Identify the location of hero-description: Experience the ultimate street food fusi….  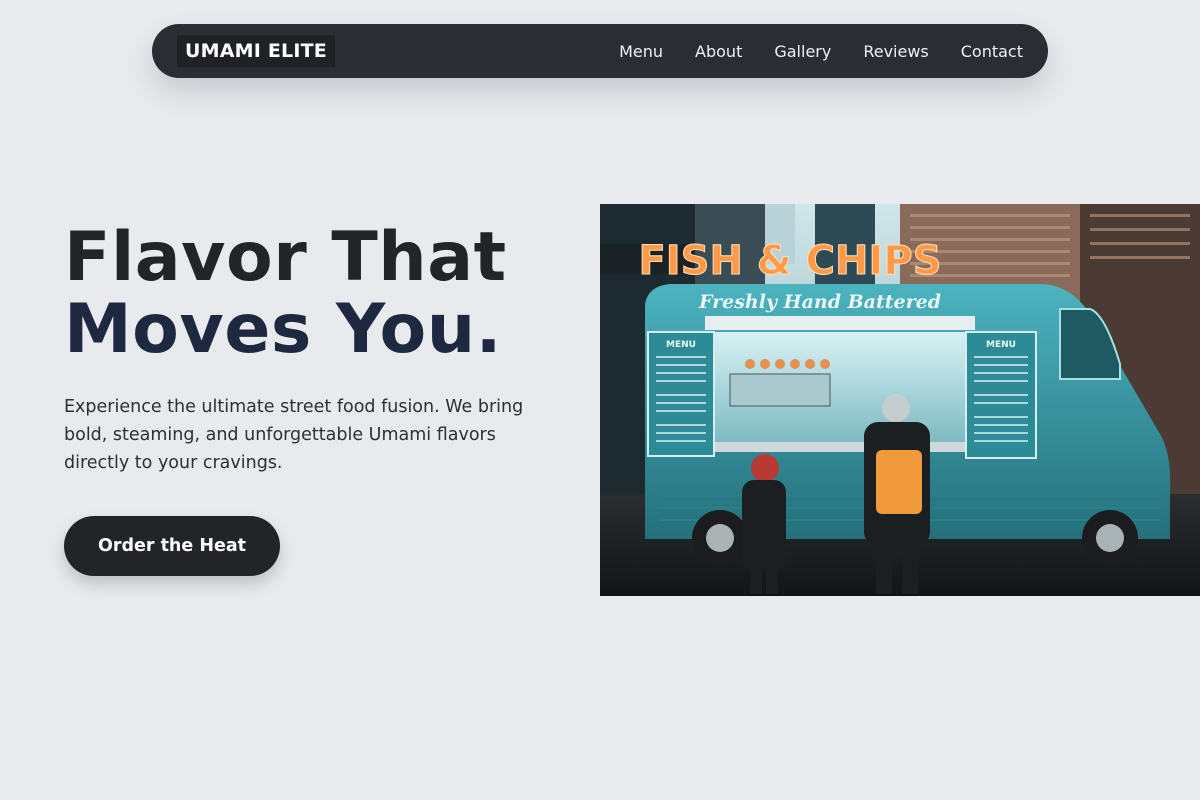
(294, 435).